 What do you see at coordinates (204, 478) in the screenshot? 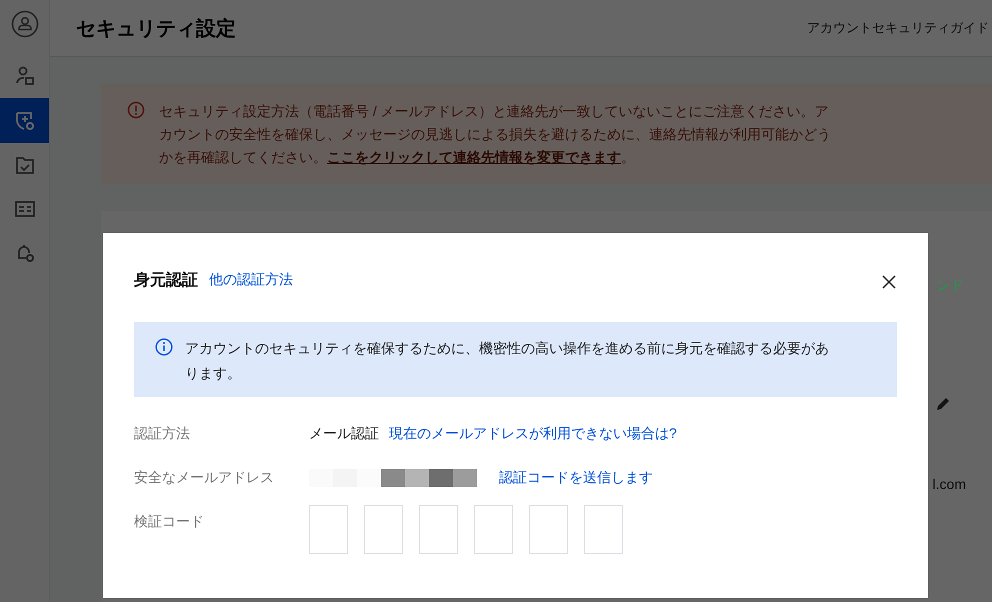
I see `field-label: 安全なメールアドレス` at bounding box center [204, 478].